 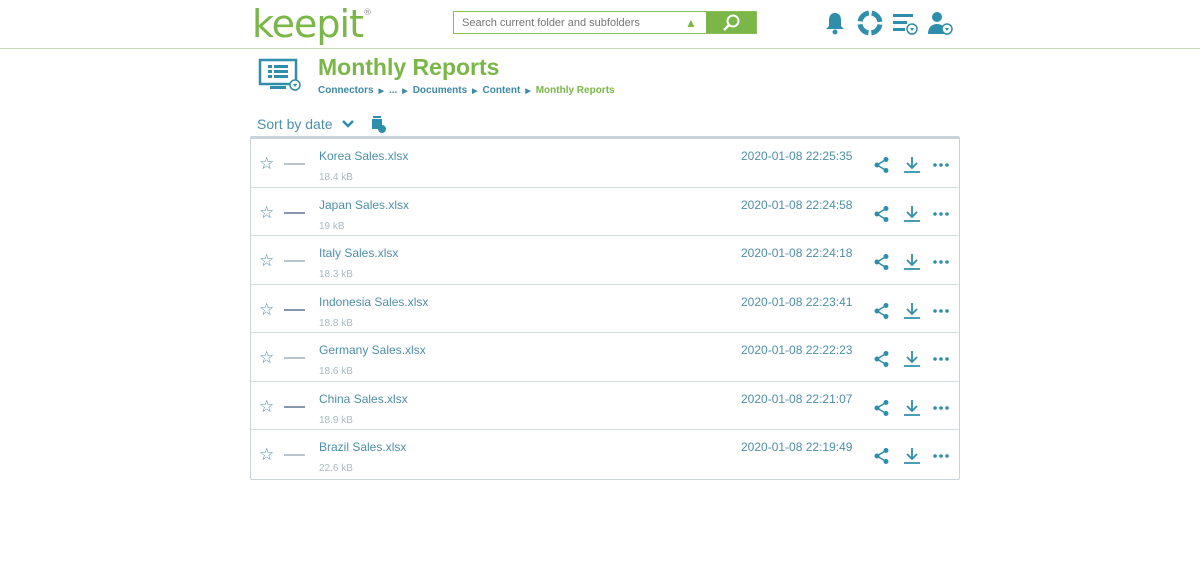 I want to click on search-input, so click(x=565, y=22).